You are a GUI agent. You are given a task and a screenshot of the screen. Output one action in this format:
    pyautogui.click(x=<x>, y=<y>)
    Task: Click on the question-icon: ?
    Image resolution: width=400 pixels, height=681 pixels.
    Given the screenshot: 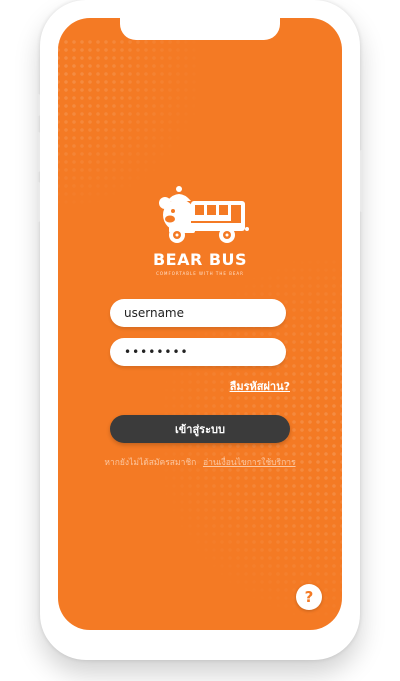 What is the action you would take?
    pyautogui.click(x=309, y=597)
    